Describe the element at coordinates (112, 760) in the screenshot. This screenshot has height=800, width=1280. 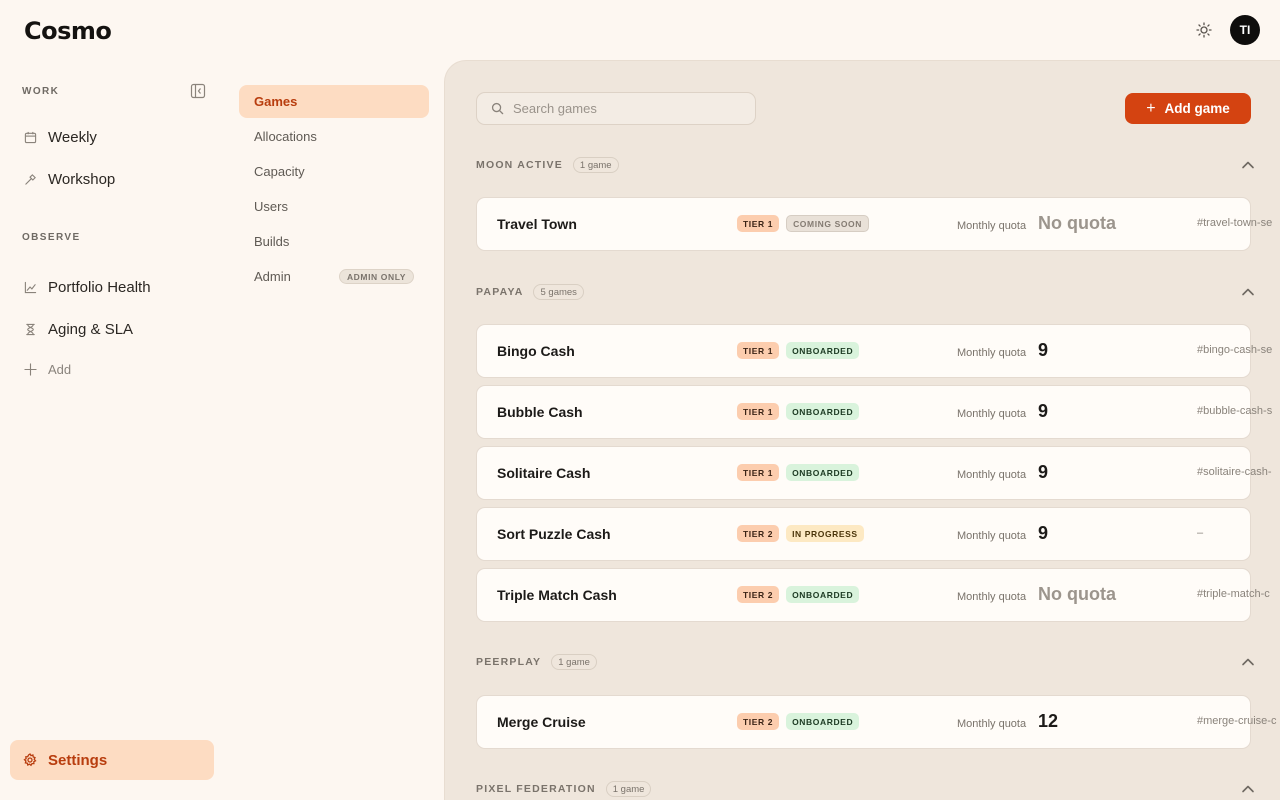
I see `sidebar-item-settings: Settings` at that location.